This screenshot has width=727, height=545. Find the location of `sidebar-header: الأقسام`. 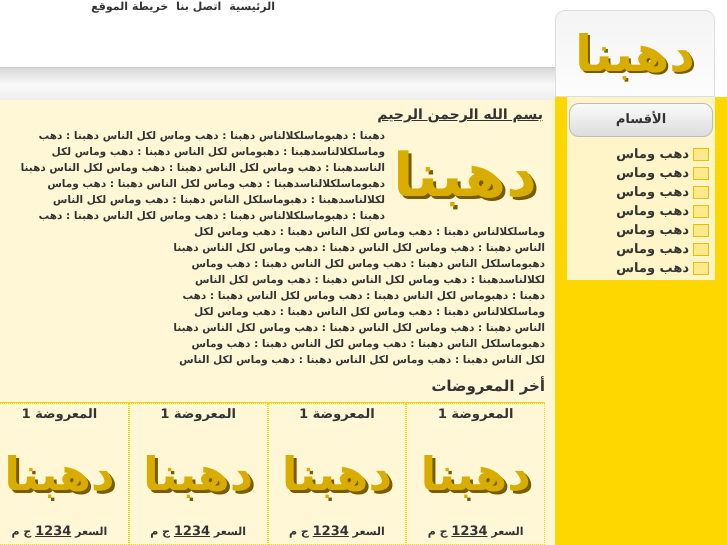

sidebar-header: الأقسام is located at coordinates (641, 120).